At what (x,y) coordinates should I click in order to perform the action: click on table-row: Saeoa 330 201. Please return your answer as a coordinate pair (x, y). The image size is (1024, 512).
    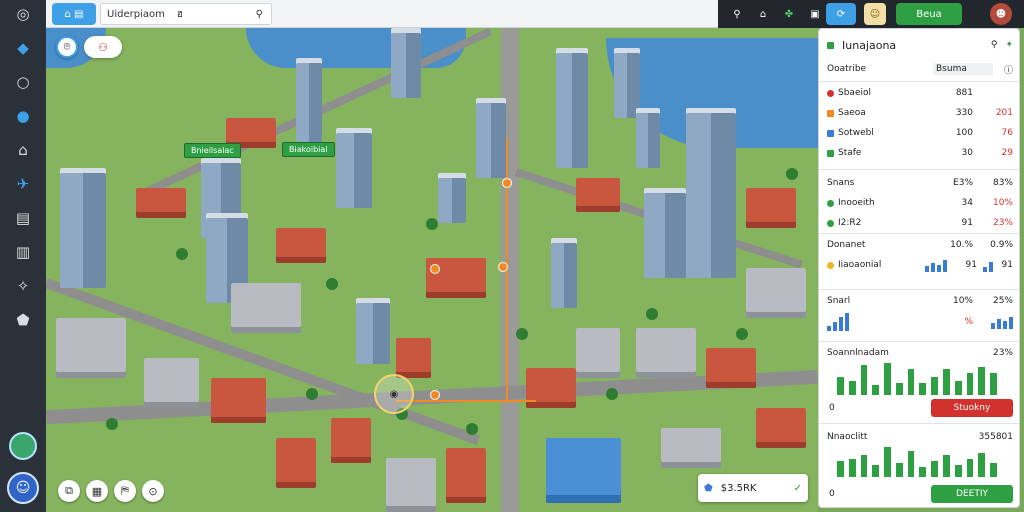
    Looking at the image, I should click on (920, 113).